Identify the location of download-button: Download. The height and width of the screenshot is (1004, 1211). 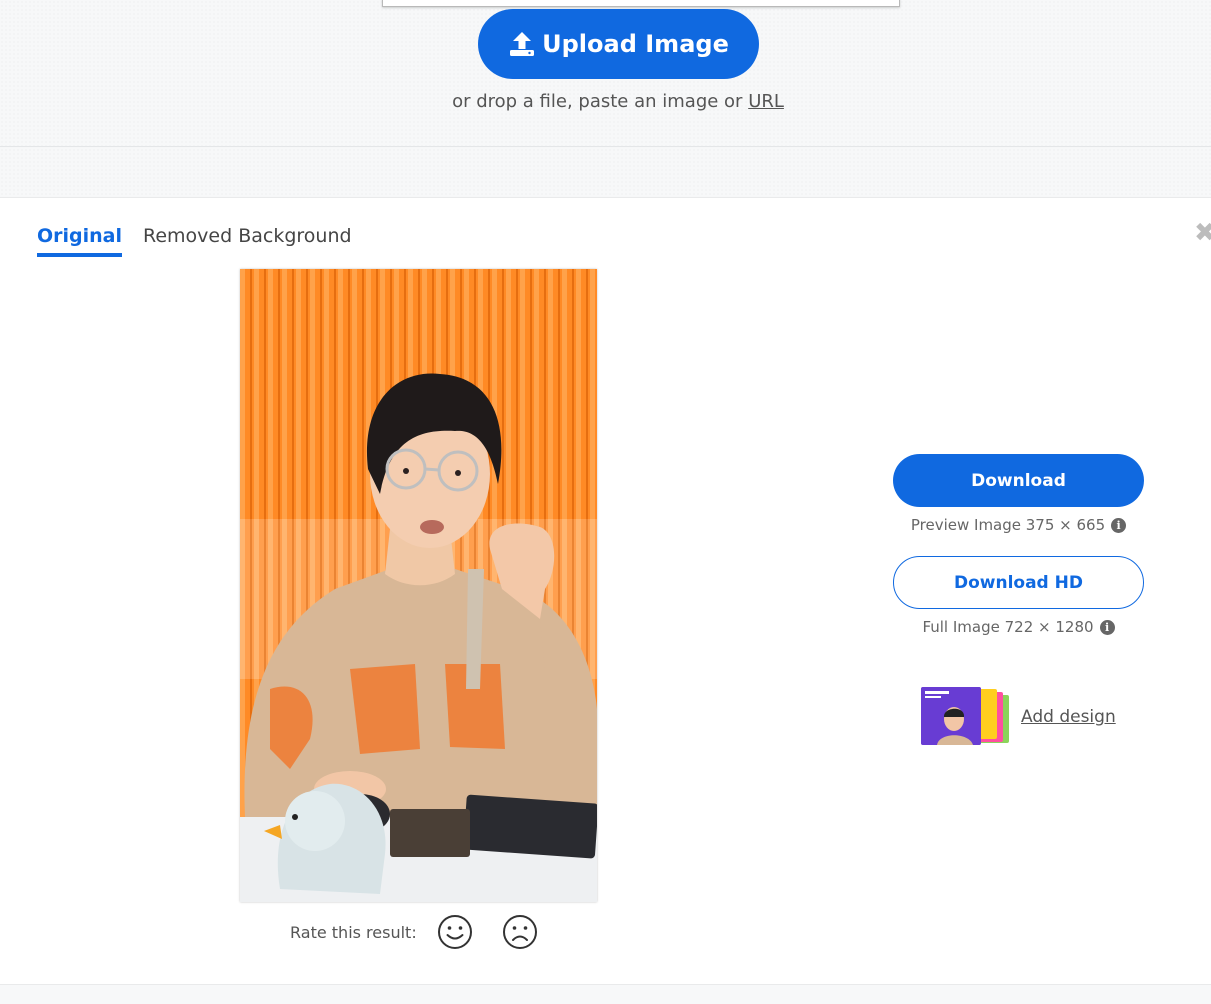
(1018, 480).